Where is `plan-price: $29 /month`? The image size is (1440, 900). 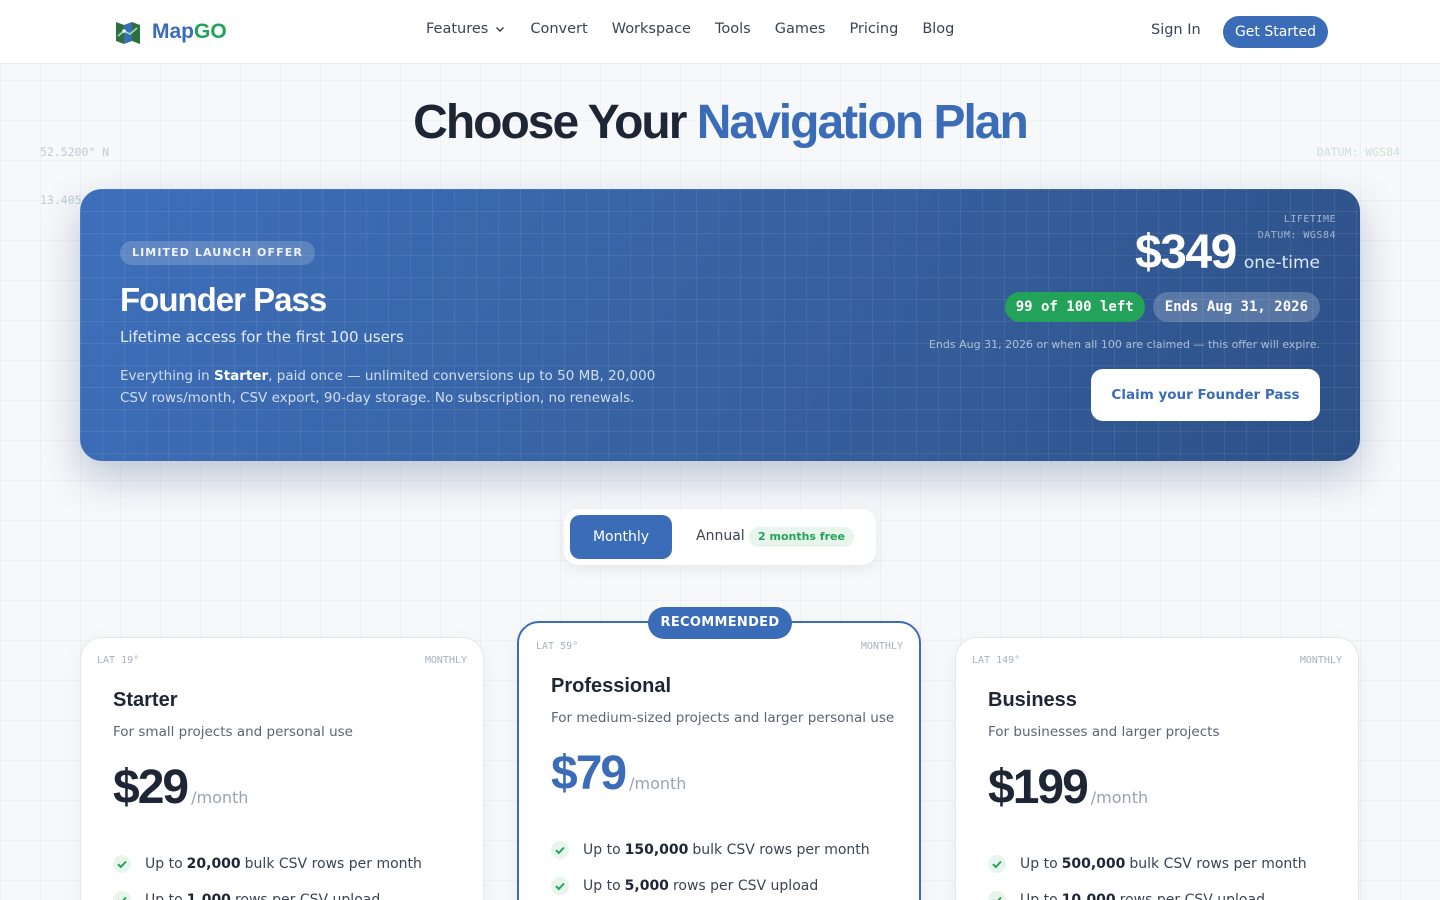 plan-price: $29 /month is located at coordinates (180, 787).